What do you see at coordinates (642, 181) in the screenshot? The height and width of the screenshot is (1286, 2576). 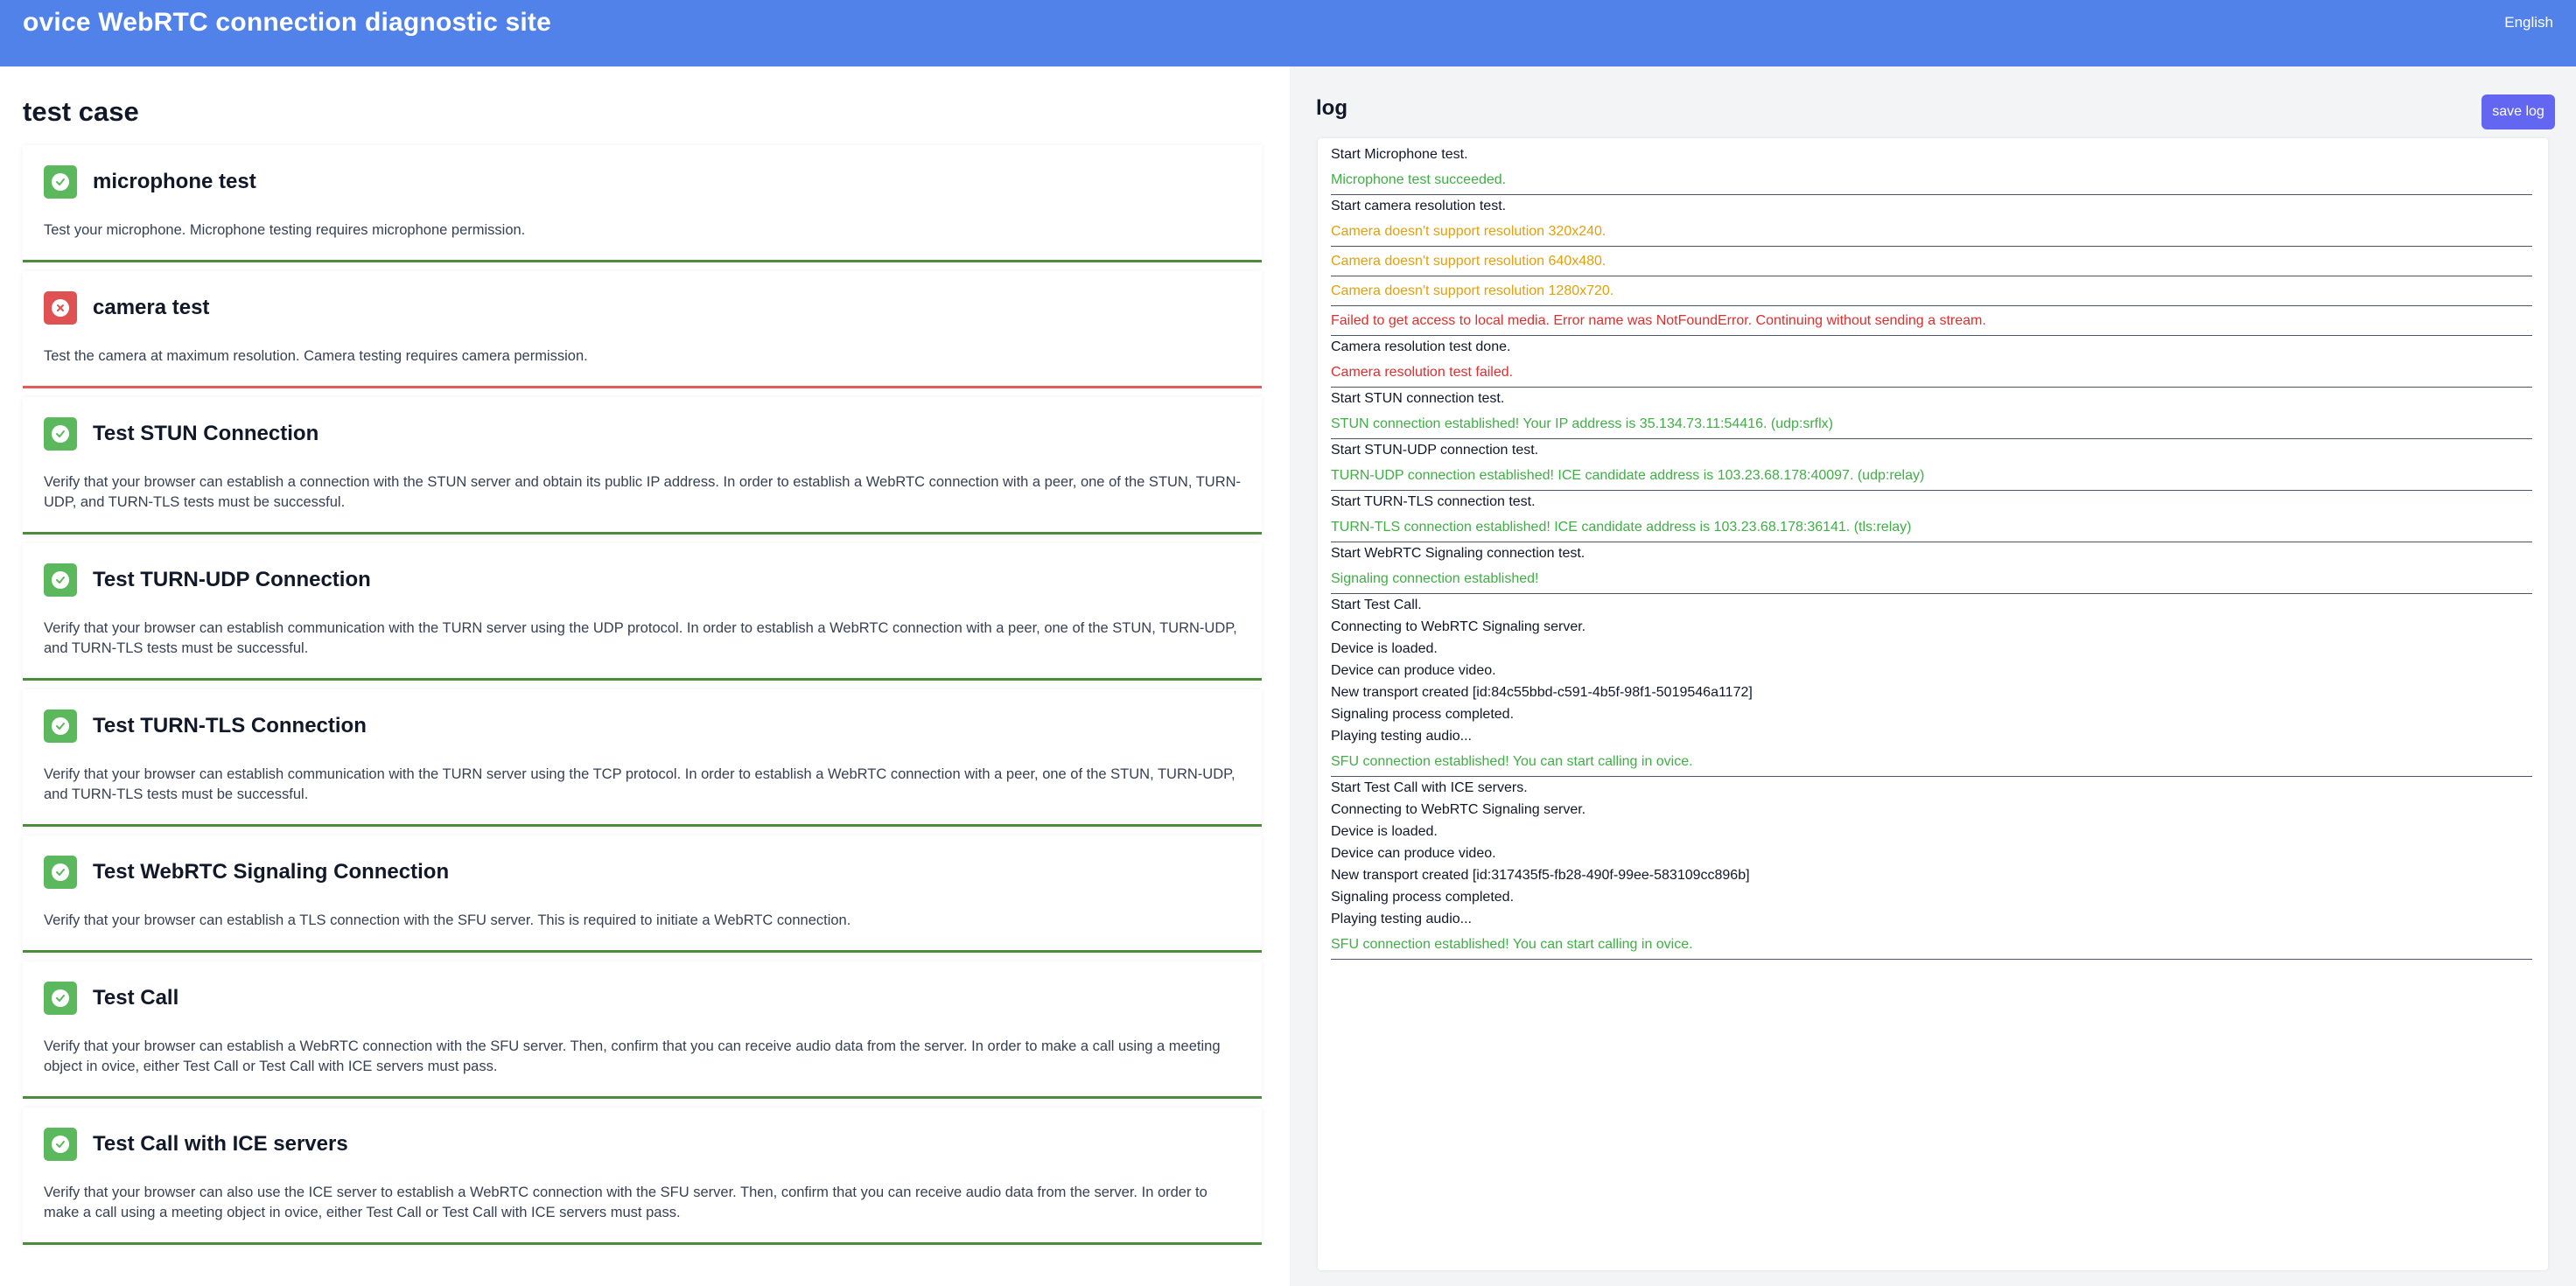 I see `test-card-header: microphone test` at bounding box center [642, 181].